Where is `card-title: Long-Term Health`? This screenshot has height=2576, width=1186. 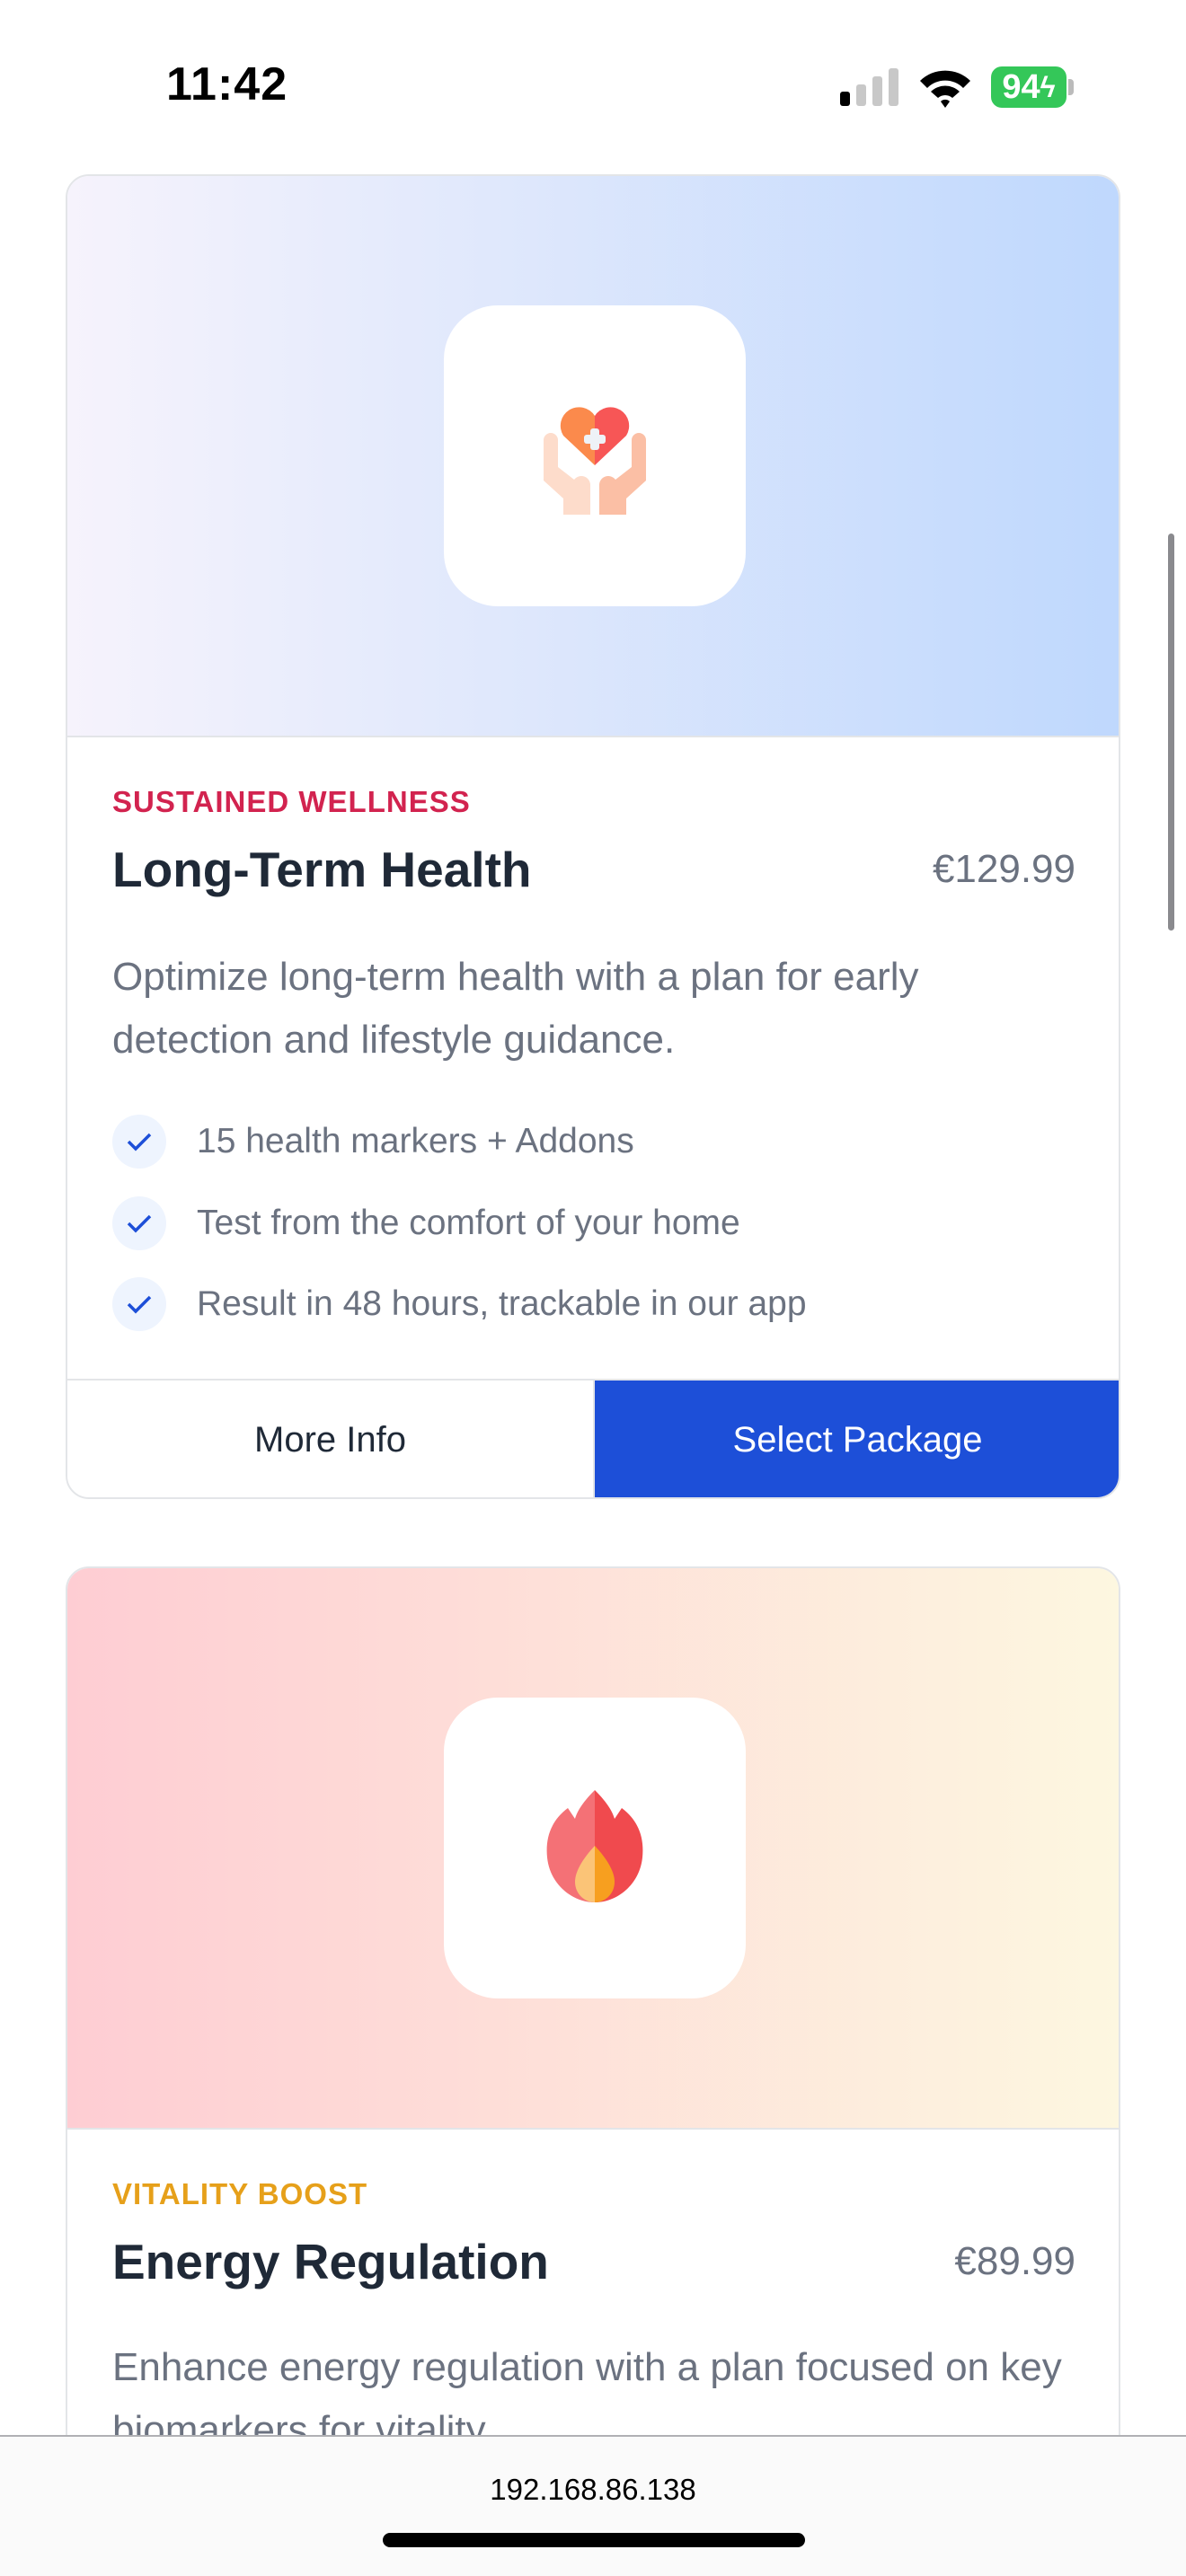
card-title: Long-Term Health is located at coordinates (322, 869).